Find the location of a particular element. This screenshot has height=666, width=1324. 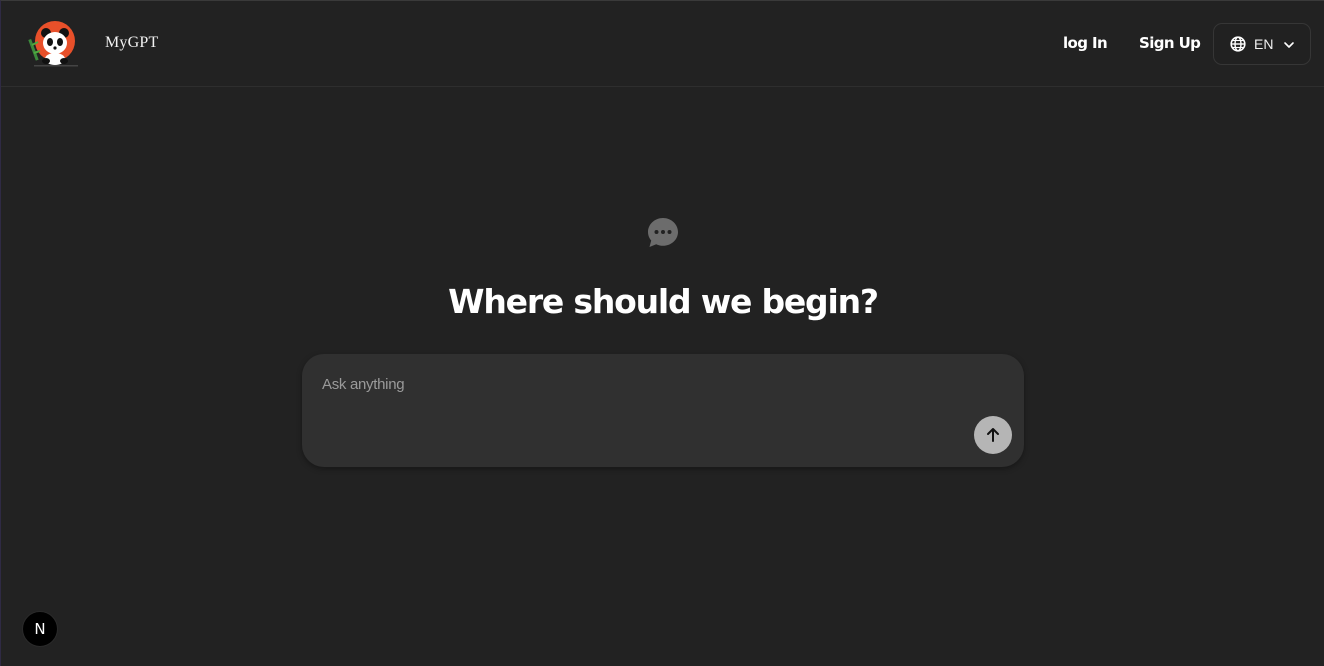

chat-composer is located at coordinates (663, 410).